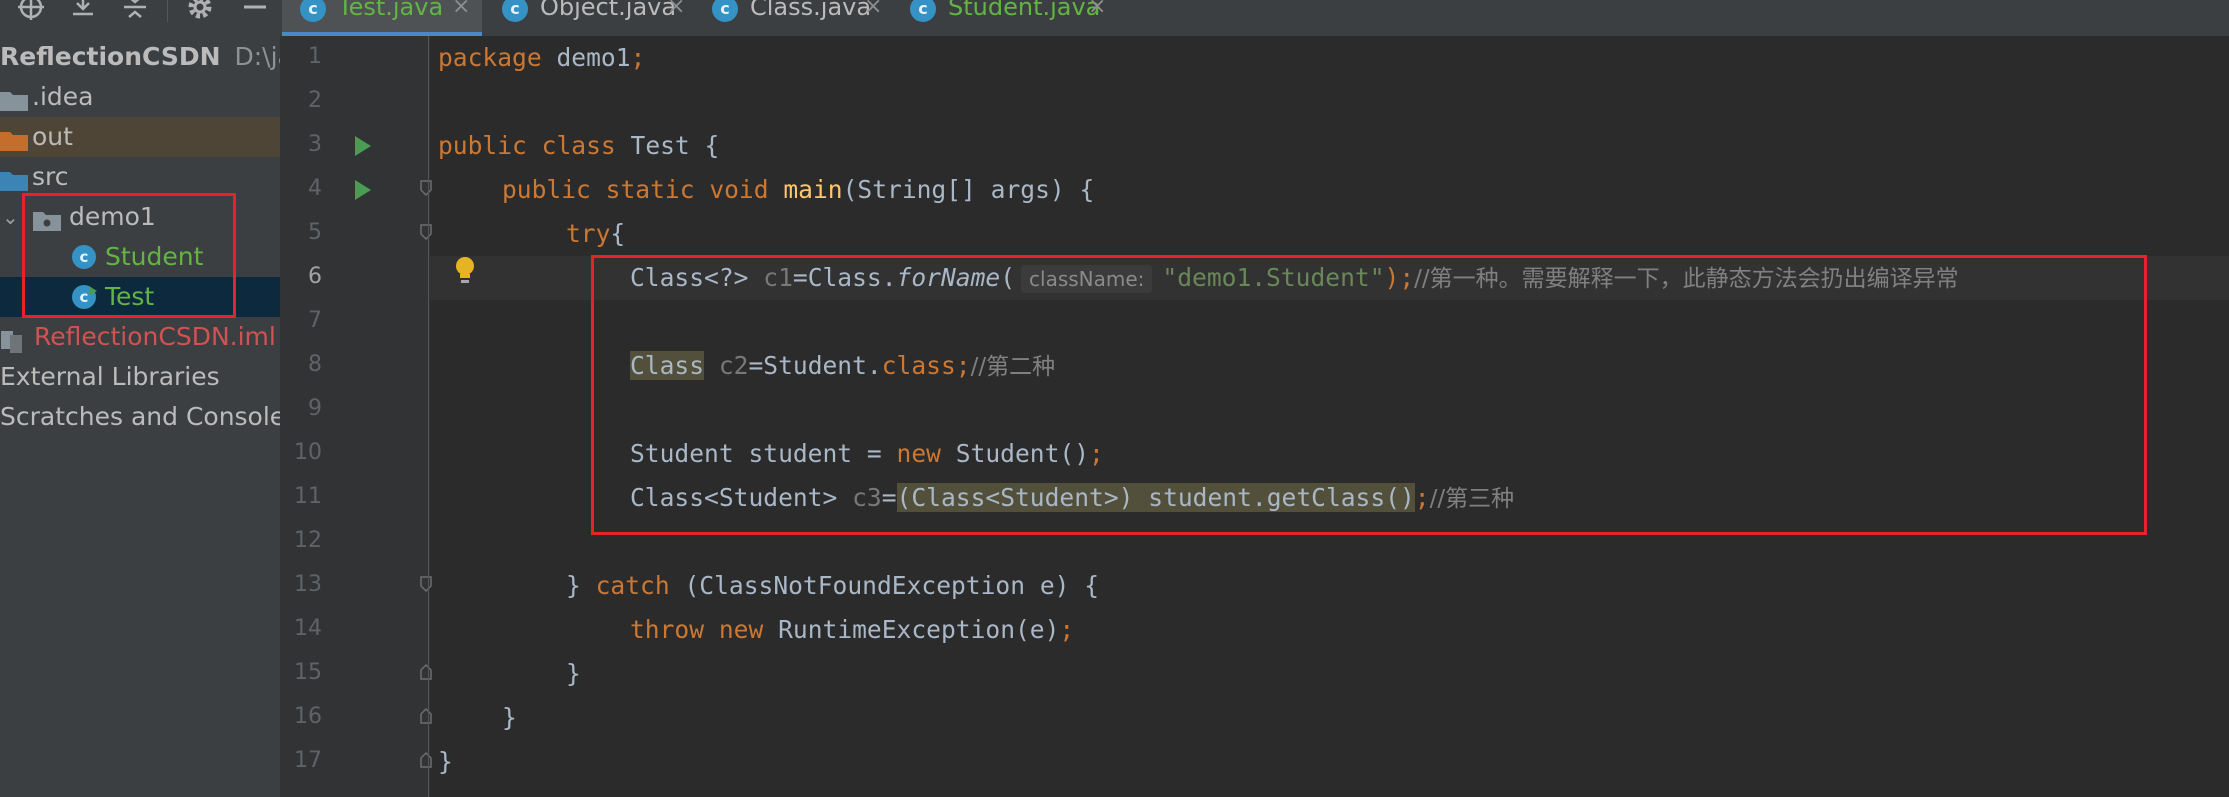 Image resolution: width=2229 pixels, height=797 pixels. What do you see at coordinates (811, 10) in the screenshot?
I see `tab-label: Class.java` at bounding box center [811, 10].